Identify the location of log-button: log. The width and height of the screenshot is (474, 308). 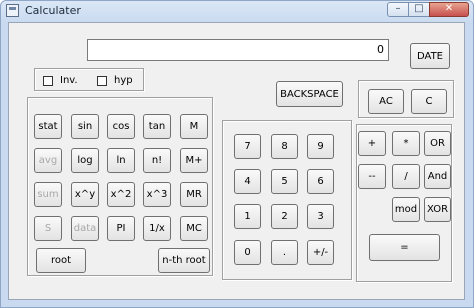
(85, 160).